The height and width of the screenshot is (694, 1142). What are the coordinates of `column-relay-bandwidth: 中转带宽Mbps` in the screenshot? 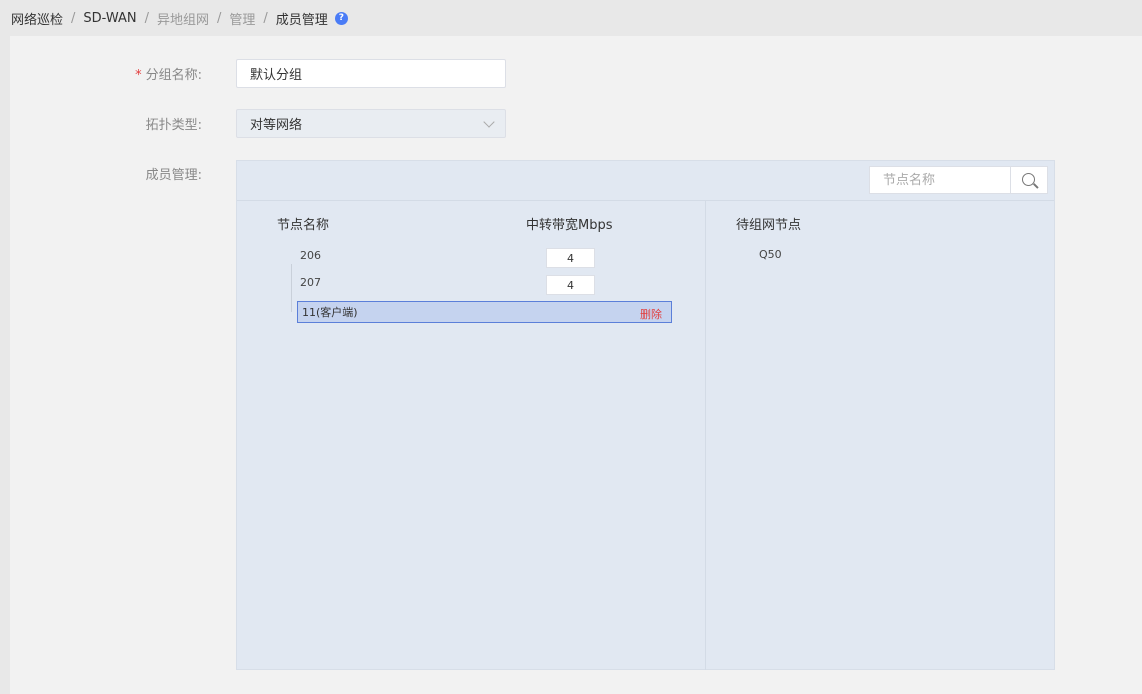 It's located at (569, 225).